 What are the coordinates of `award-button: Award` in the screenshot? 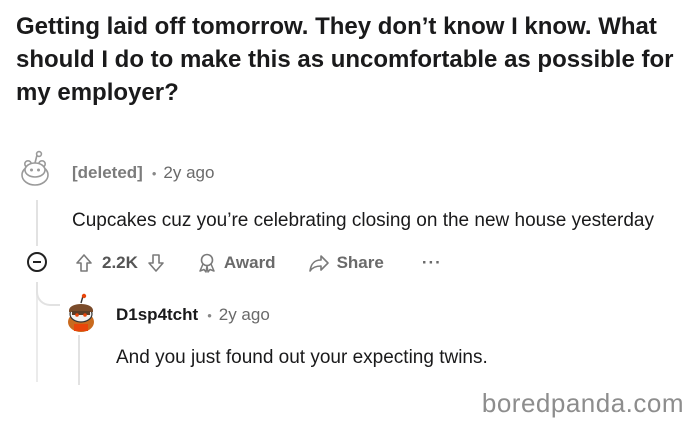 It's located at (236, 263).